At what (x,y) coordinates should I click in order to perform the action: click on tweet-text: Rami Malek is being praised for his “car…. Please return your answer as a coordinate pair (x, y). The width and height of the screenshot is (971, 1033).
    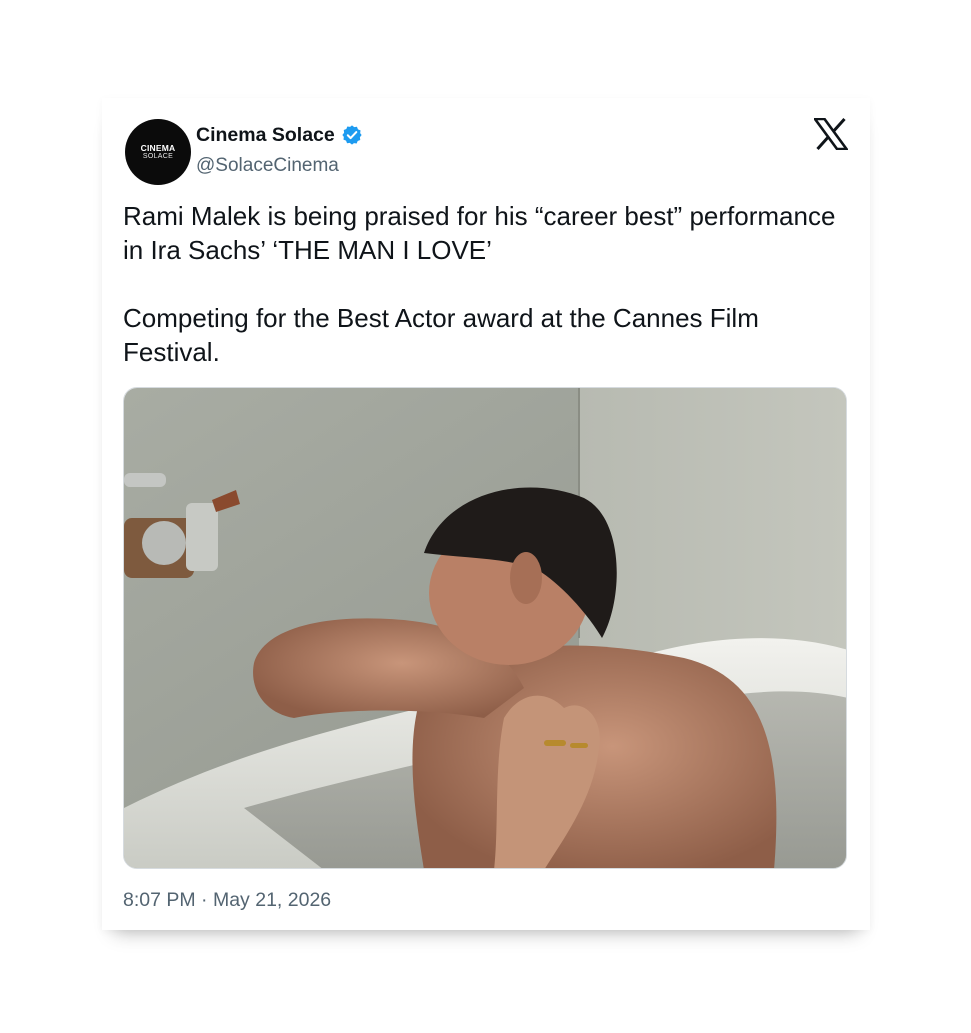
    Looking at the image, I should click on (483, 284).